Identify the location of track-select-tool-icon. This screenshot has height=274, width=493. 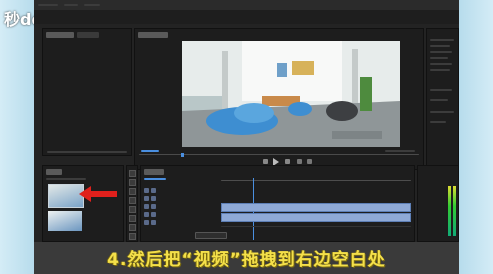
(132, 182).